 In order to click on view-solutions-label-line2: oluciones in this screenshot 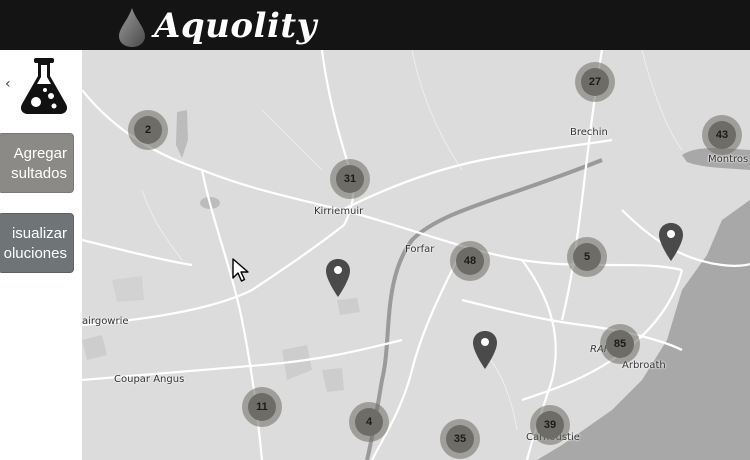, I will do `click(35, 253)`.